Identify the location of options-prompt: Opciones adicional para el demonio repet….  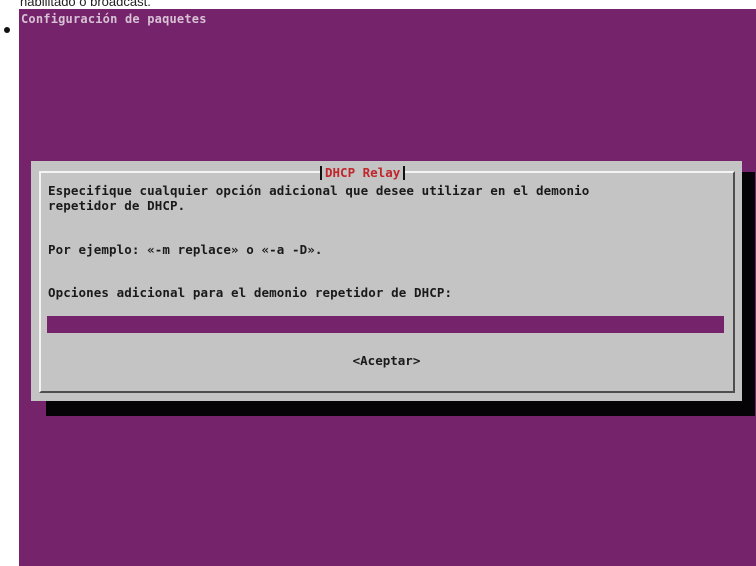
(250, 292).